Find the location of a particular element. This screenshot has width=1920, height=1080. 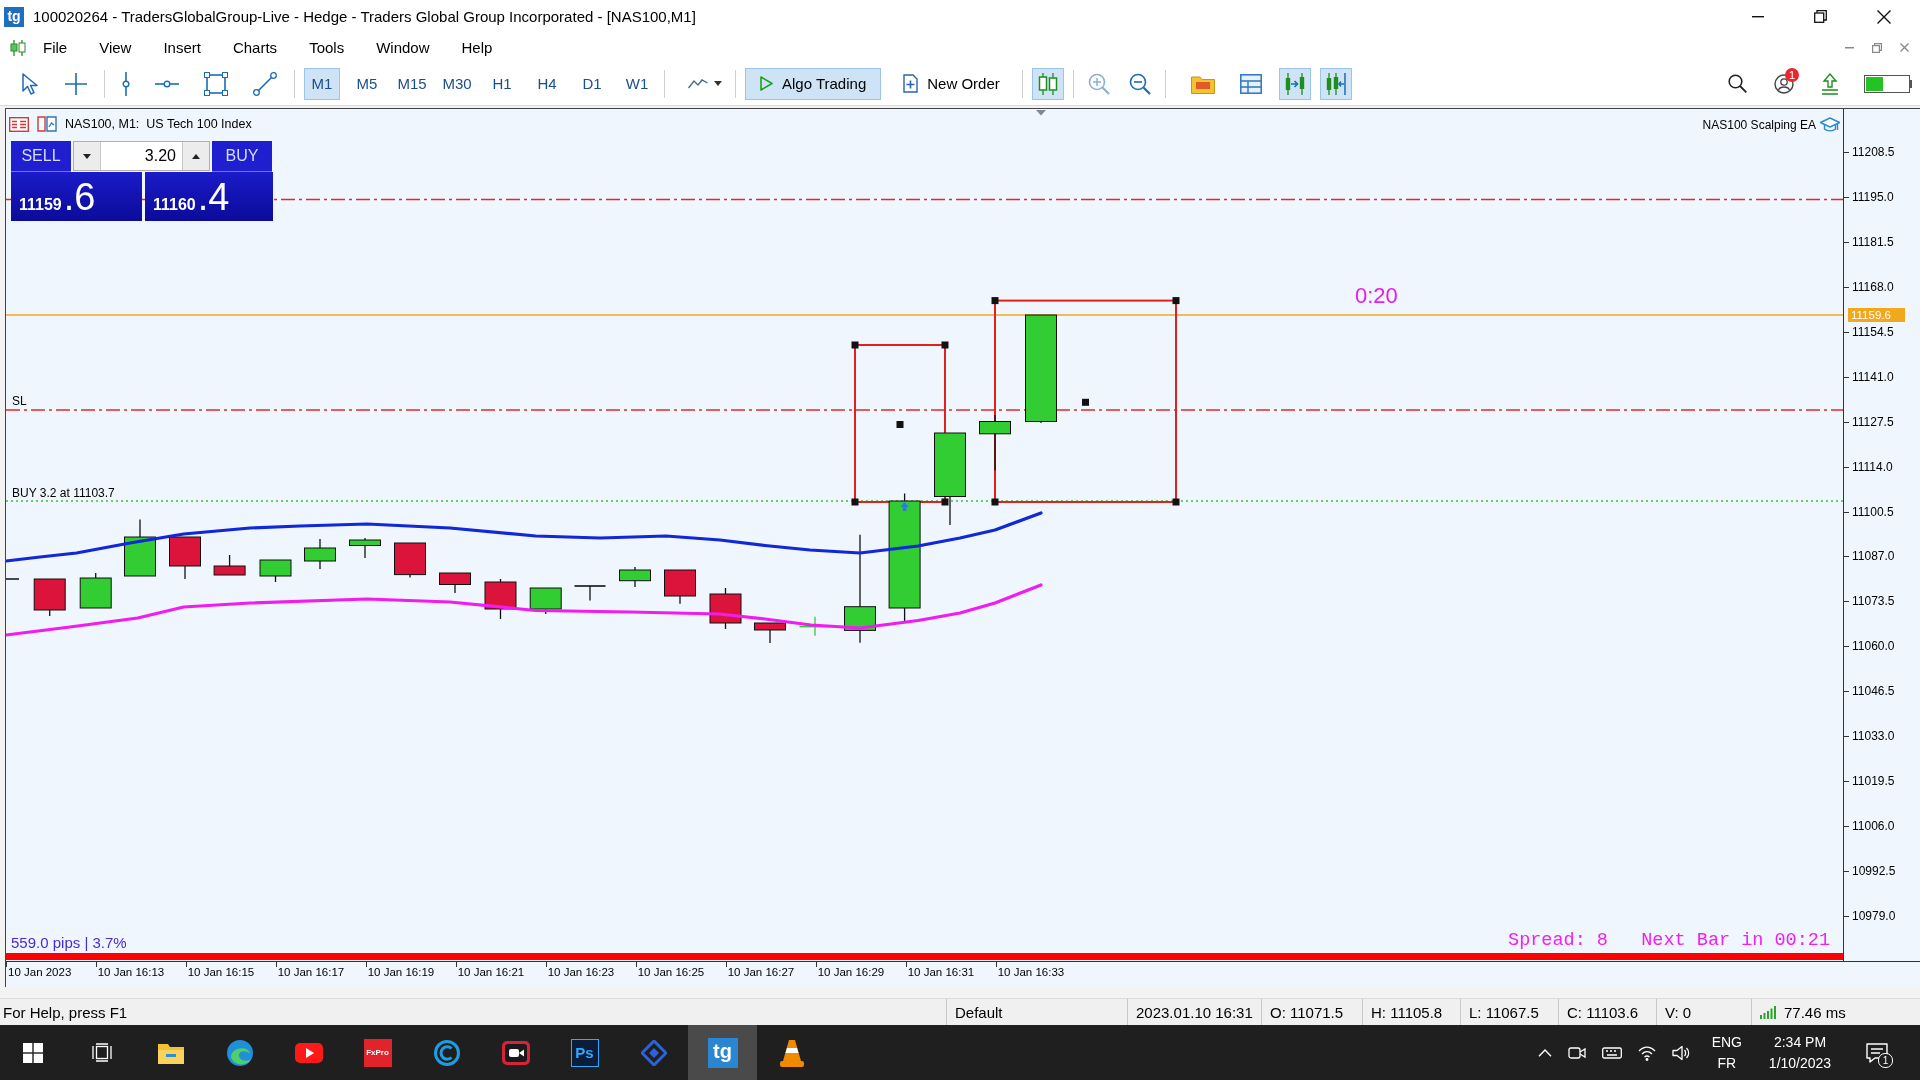

expert-name: NAS100 Scalping EA is located at coordinates (1759, 125).